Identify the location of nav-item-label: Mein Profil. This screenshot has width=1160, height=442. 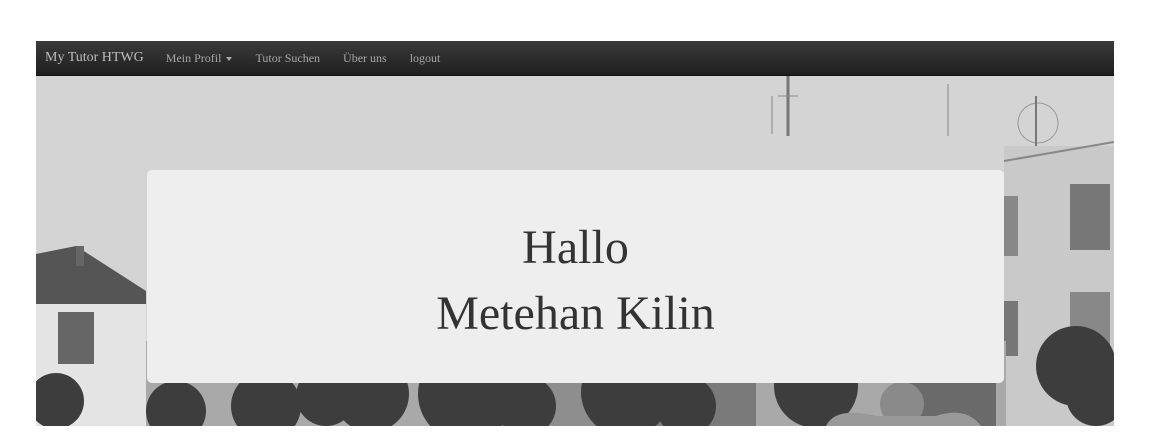
(193, 57).